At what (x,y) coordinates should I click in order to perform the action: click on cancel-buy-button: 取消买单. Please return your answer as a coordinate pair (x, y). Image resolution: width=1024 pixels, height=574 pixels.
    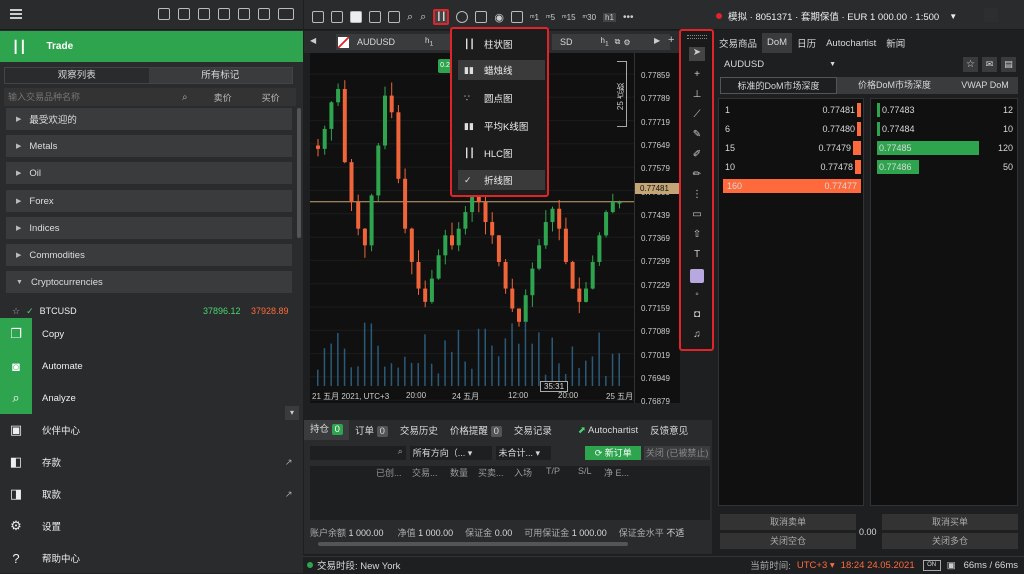
    Looking at the image, I should click on (950, 522).